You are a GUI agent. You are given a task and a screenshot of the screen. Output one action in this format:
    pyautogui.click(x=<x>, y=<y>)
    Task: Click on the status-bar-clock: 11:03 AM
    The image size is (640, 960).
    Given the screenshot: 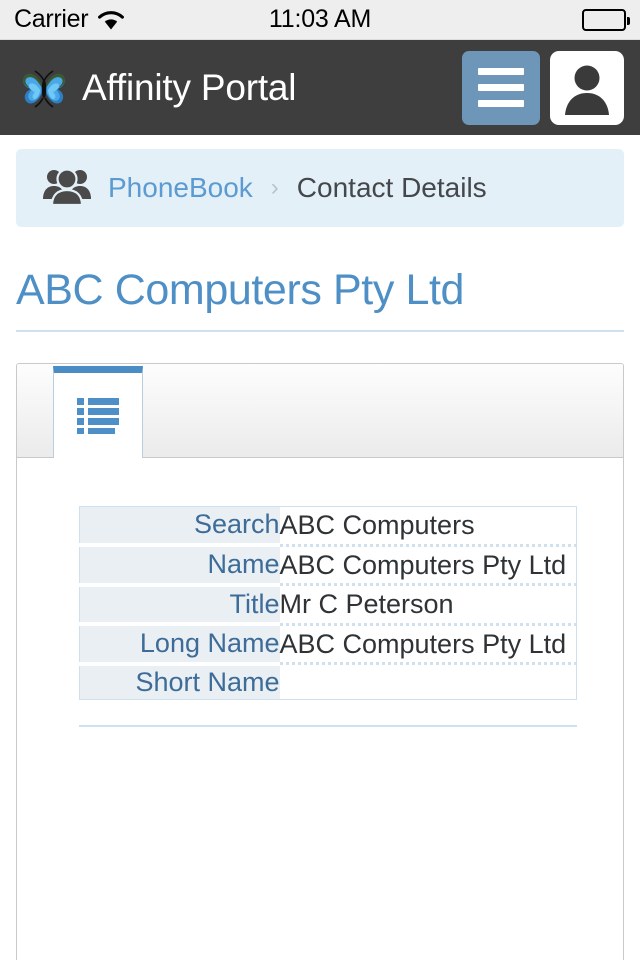 What is the action you would take?
    pyautogui.click(x=320, y=19)
    